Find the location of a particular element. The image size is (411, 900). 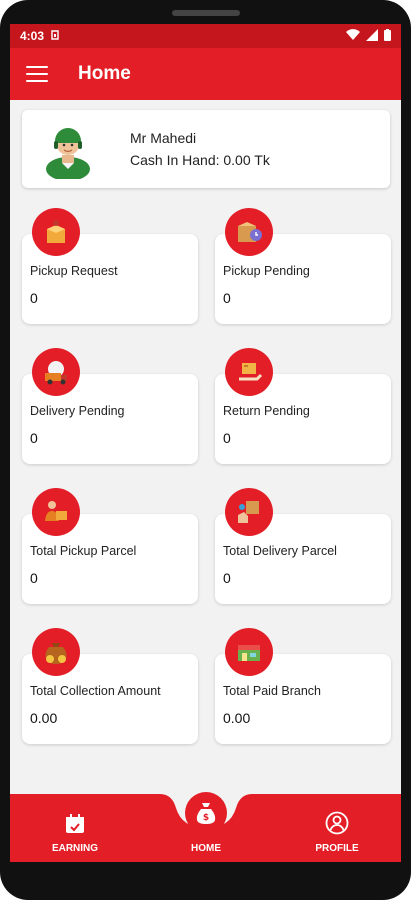

card-label: Pickup Pending is located at coordinates (266, 271).